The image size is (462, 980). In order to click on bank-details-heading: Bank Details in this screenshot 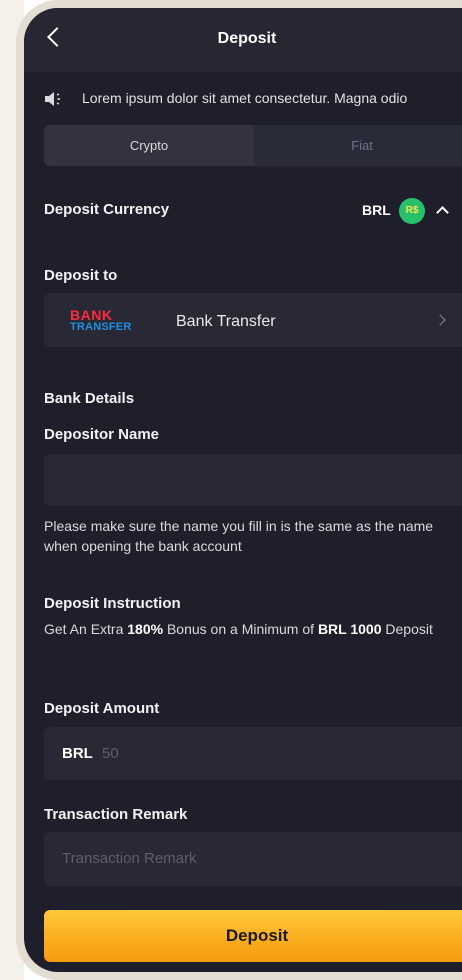, I will do `click(89, 398)`.